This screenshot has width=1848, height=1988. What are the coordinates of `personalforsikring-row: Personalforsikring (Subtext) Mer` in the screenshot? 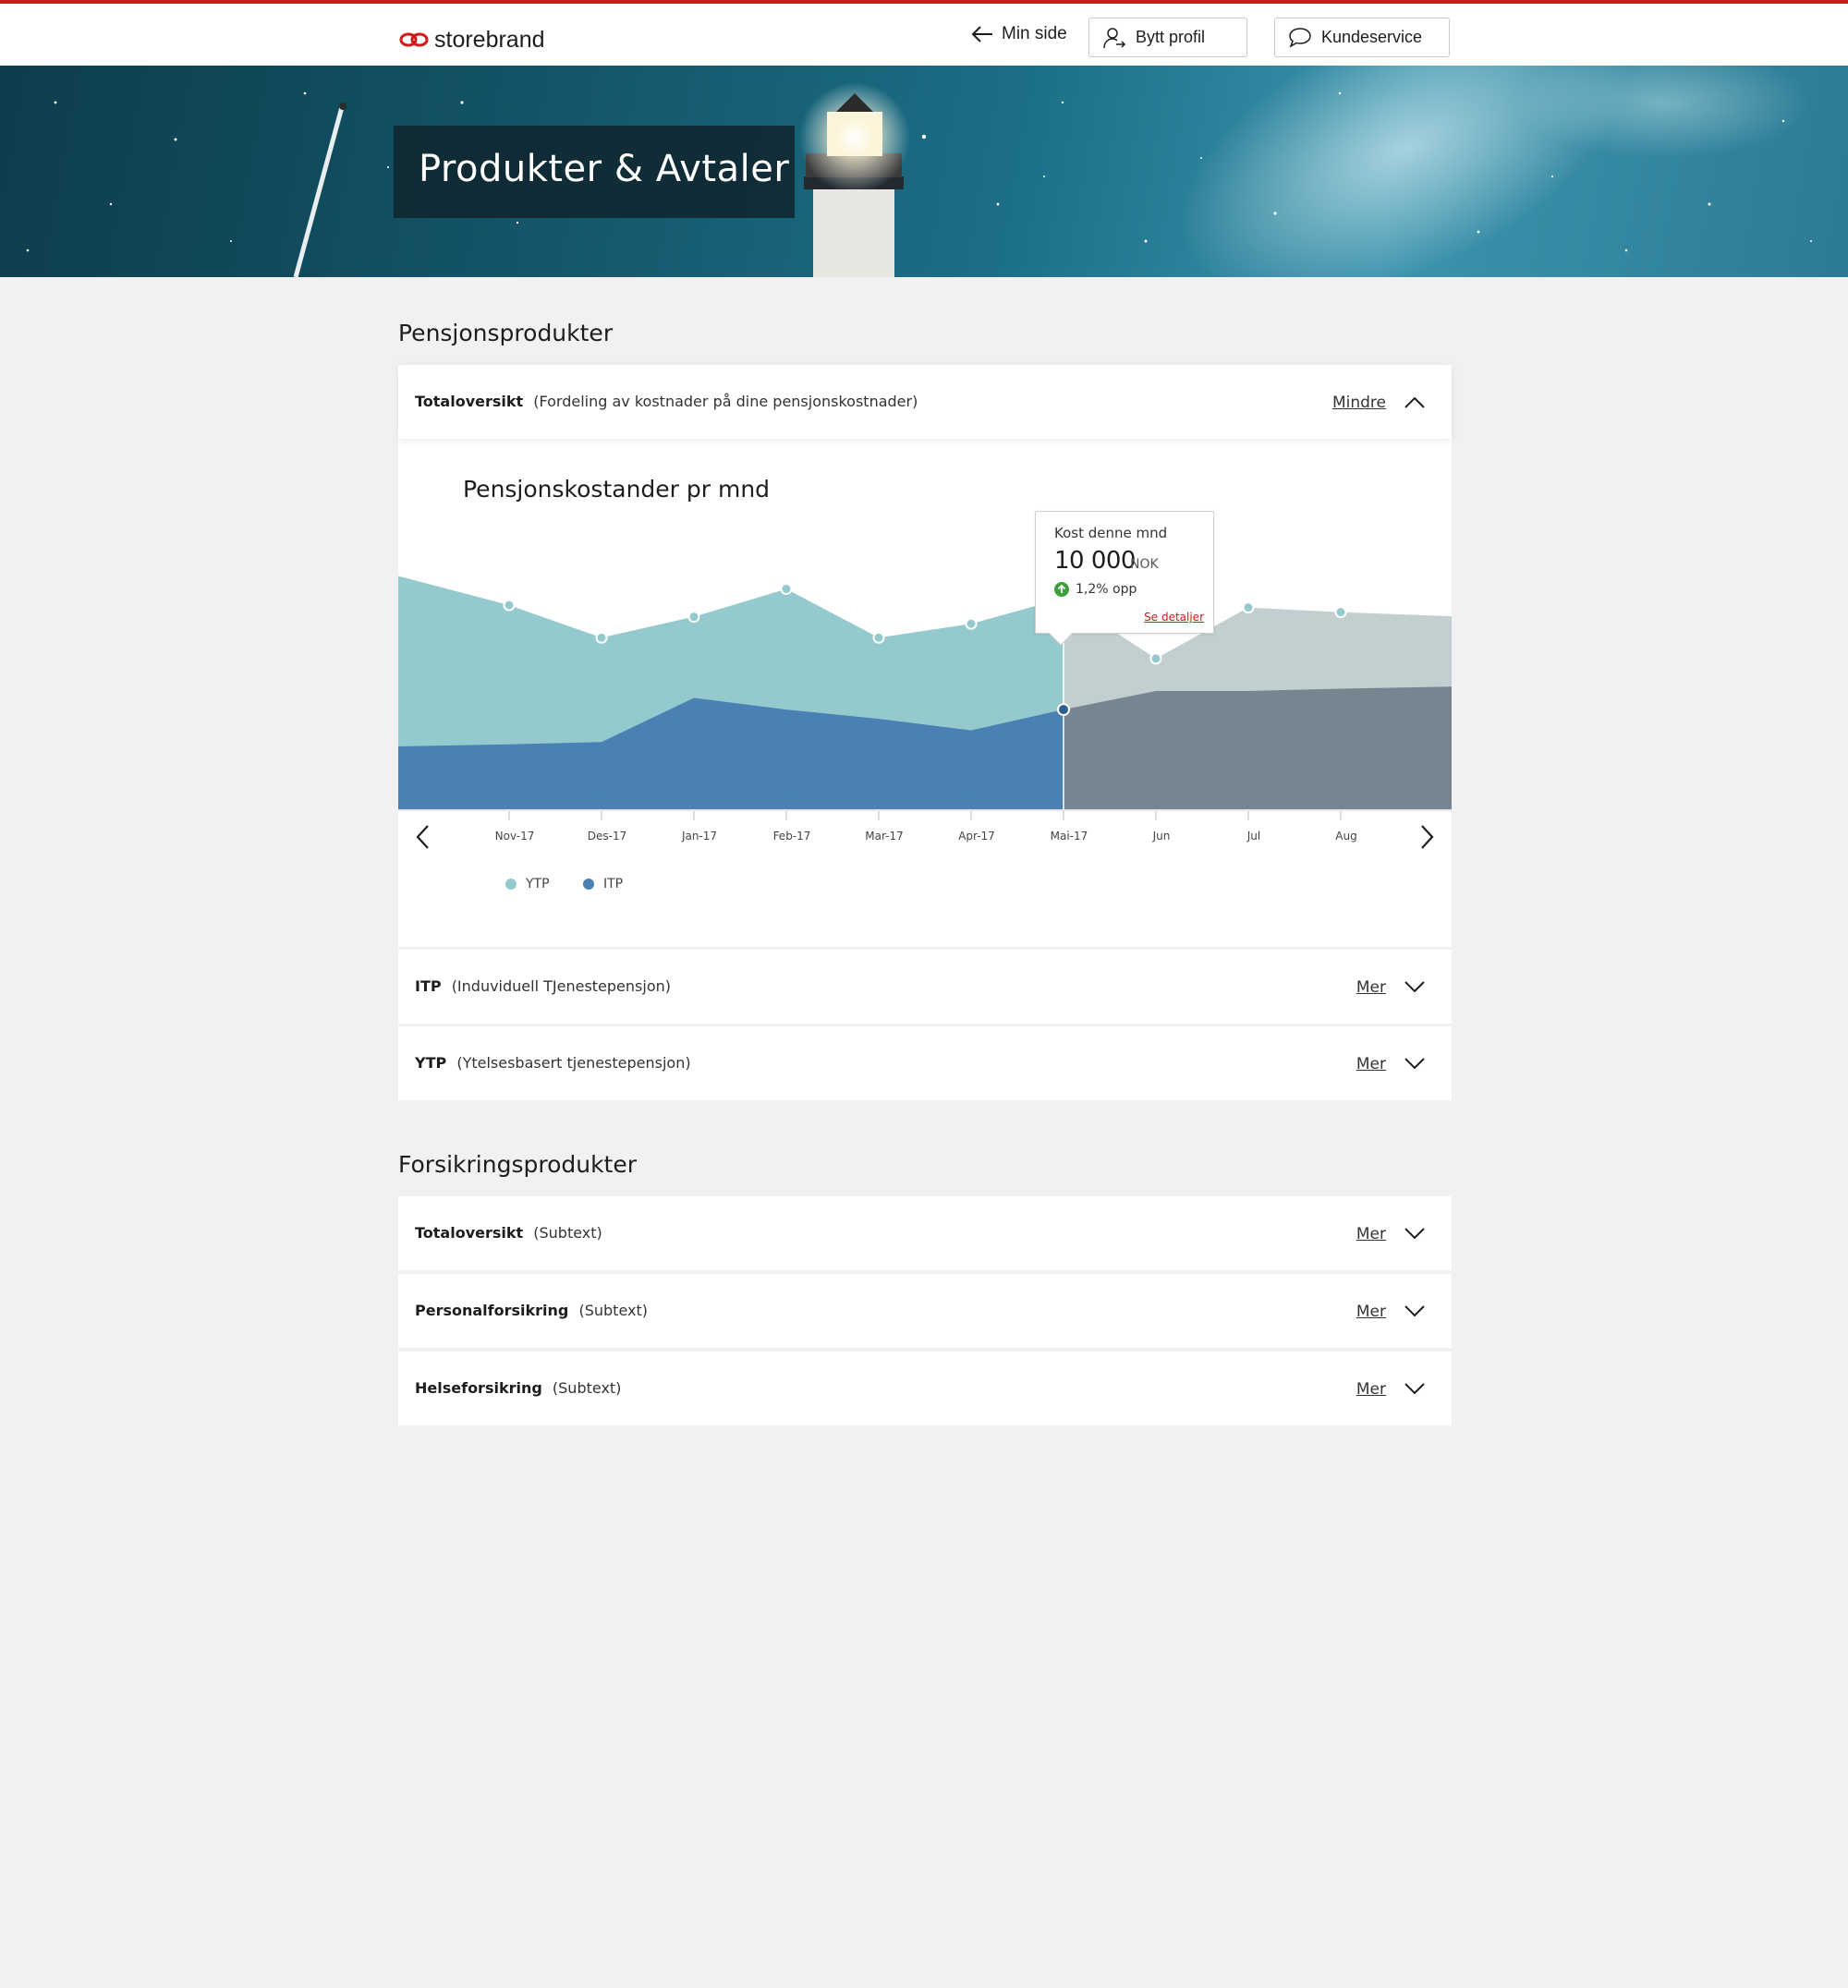 It's located at (925, 1311).